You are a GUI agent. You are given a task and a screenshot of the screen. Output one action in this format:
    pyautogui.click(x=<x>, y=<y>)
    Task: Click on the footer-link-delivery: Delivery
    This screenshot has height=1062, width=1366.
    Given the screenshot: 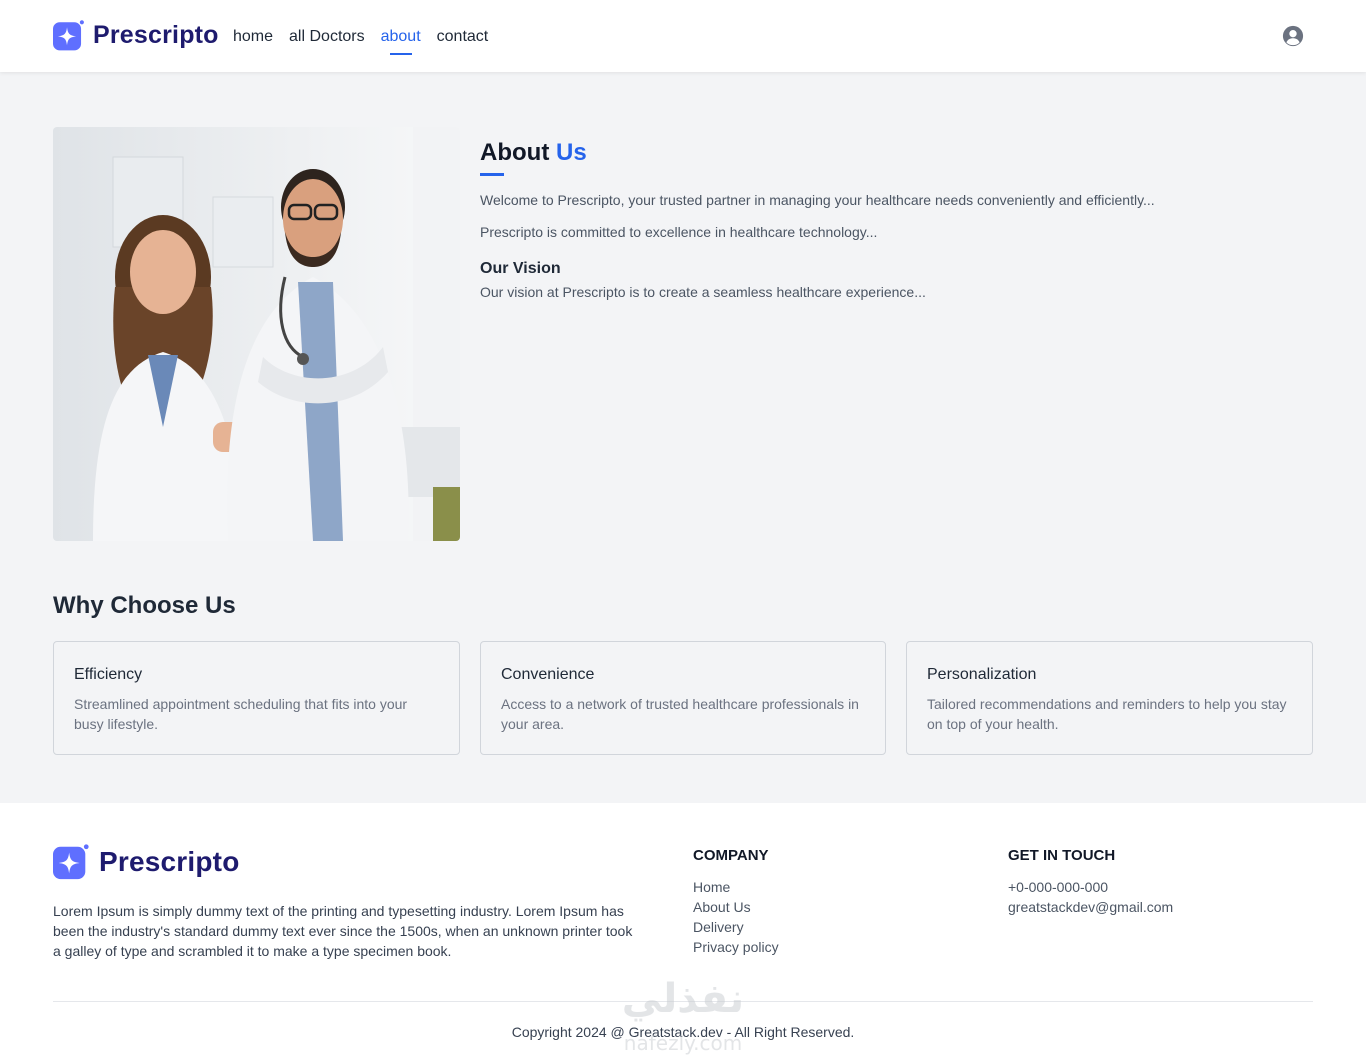 What is the action you would take?
    pyautogui.click(x=736, y=927)
    